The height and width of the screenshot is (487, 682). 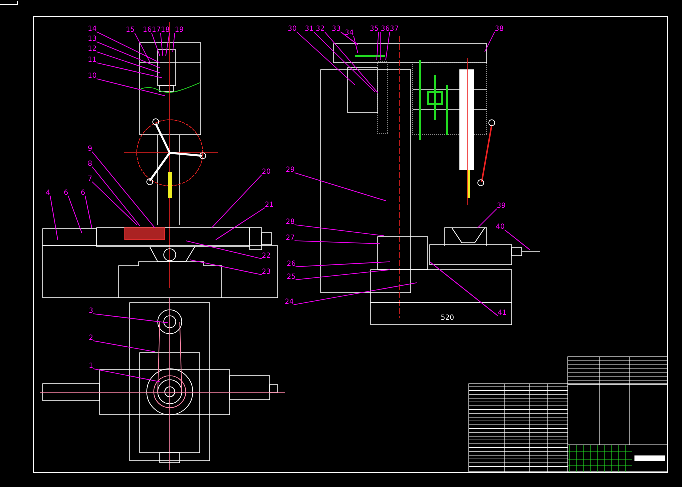 I want to click on sheet-corner-mark, so click(x=9, y=3).